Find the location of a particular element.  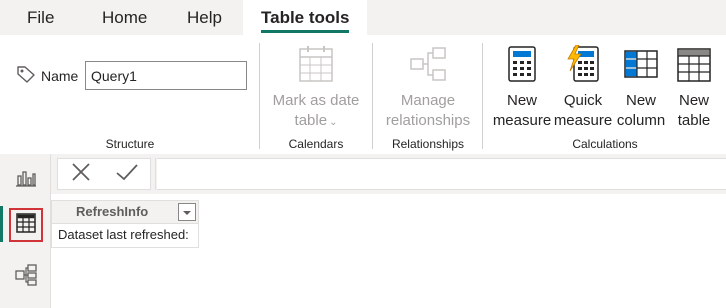

mark-as-date-label-line2-text: table is located at coordinates (311, 120).